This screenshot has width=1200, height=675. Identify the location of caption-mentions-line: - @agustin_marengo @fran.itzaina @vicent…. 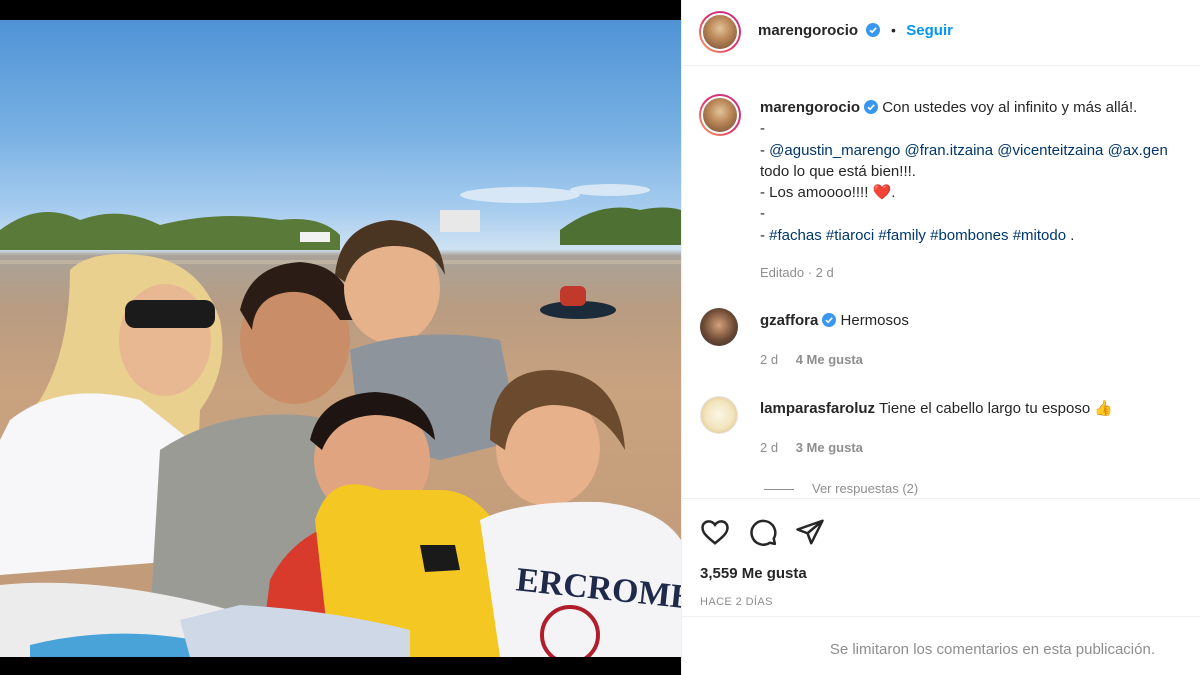
(964, 150).